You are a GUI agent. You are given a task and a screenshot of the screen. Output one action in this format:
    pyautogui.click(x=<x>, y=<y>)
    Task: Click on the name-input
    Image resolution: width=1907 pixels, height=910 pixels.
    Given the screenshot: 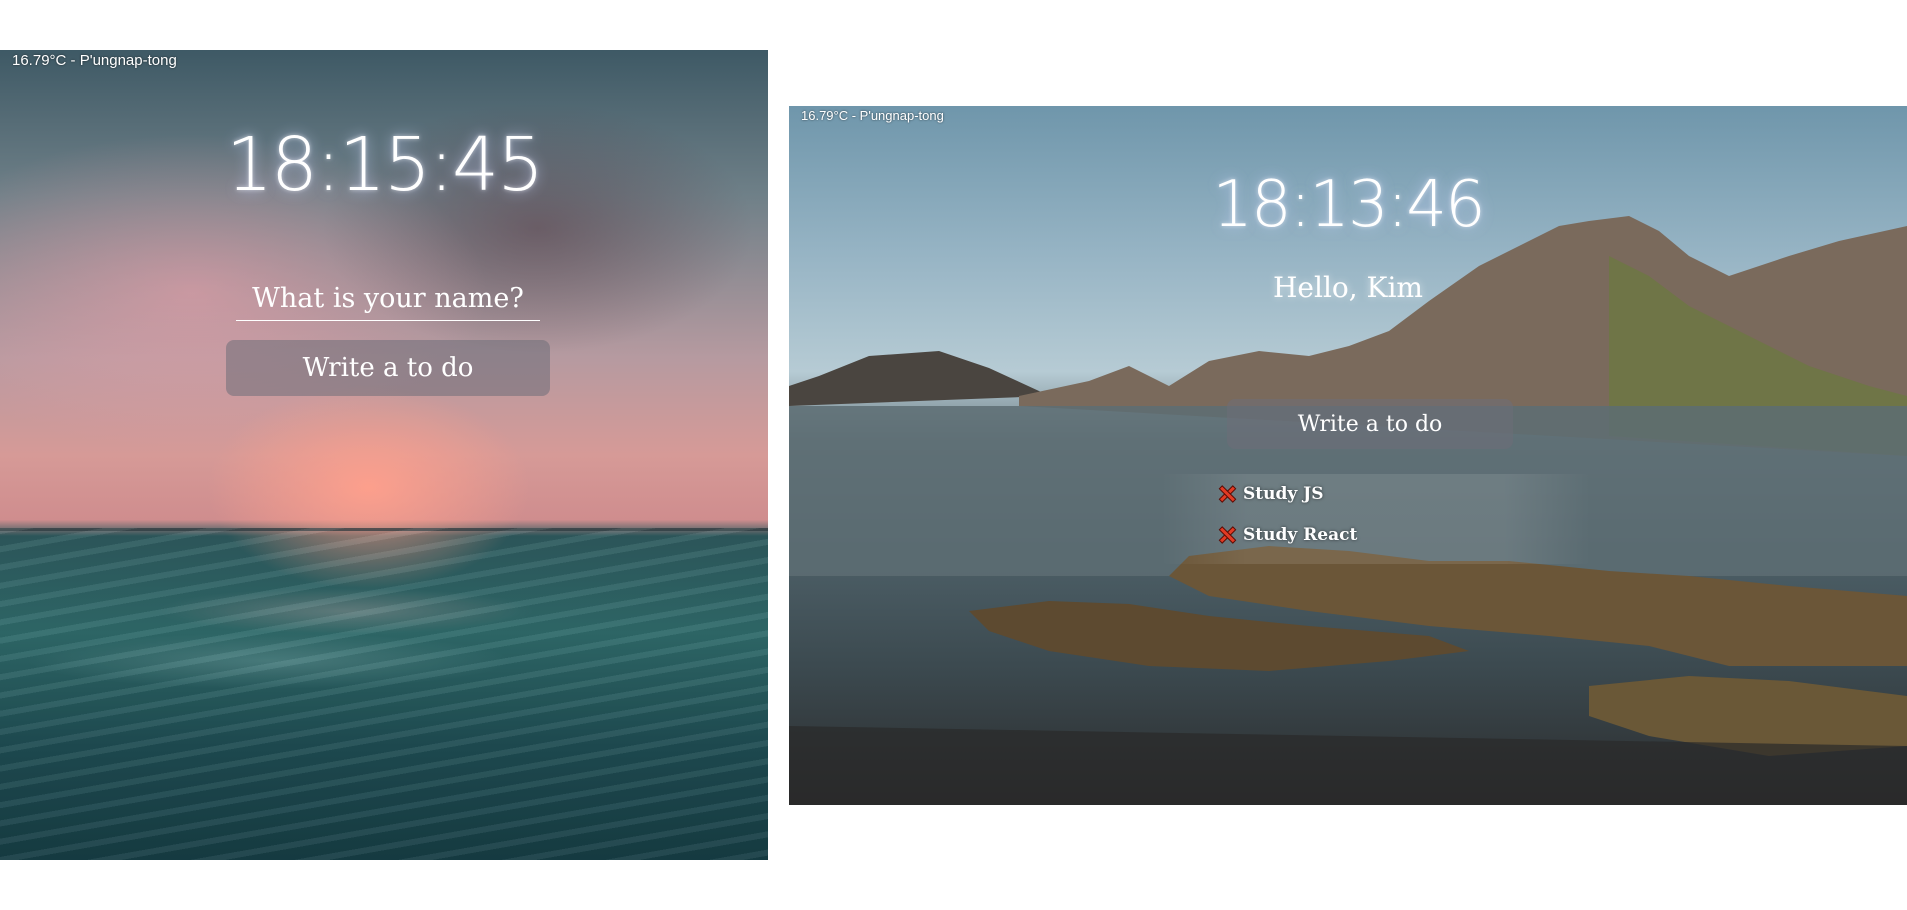 What is the action you would take?
    pyautogui.click(x=388, y=298)
    